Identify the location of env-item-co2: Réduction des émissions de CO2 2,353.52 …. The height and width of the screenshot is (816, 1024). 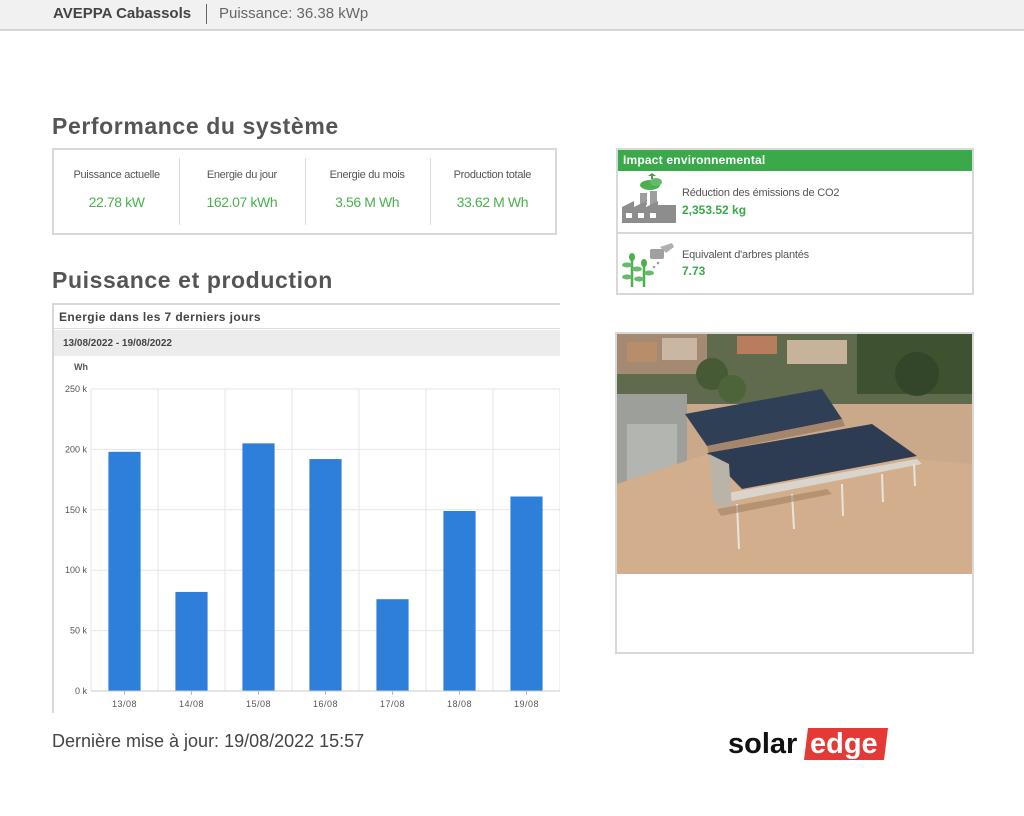
(795, 202).